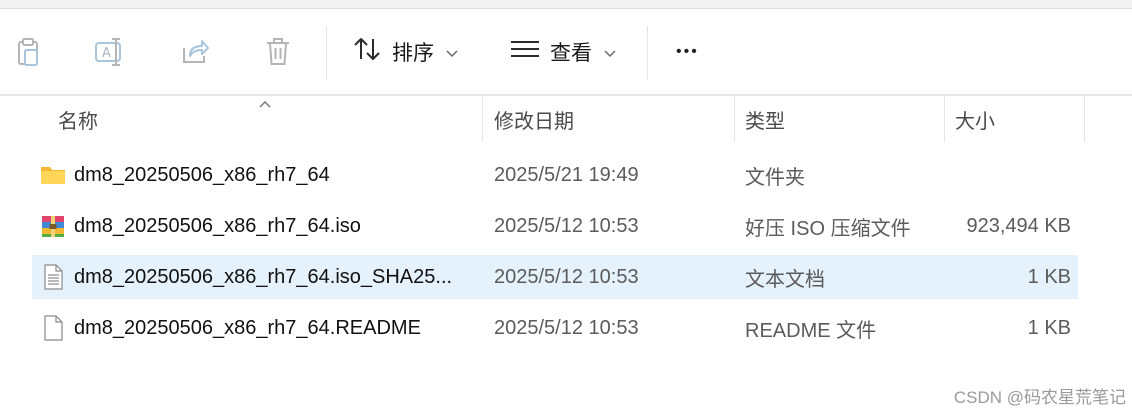  What do you see at coordinates (106, 53) in the screenshot?
I see `svg-text: A` at bounding box center [106, 53].